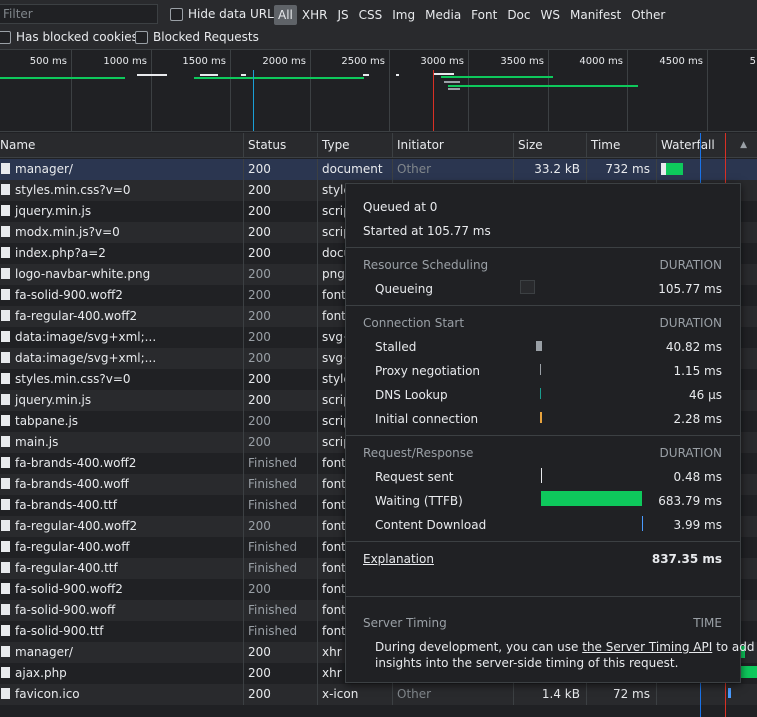 The width and height of the screenshot is (757, 717). I want to click on request-sent-bar, so click(541, 475).